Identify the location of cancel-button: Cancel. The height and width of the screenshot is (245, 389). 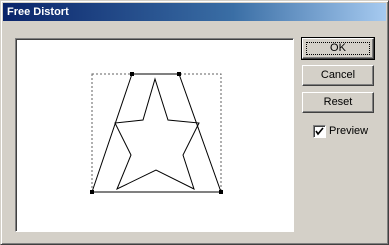
(338, 75).